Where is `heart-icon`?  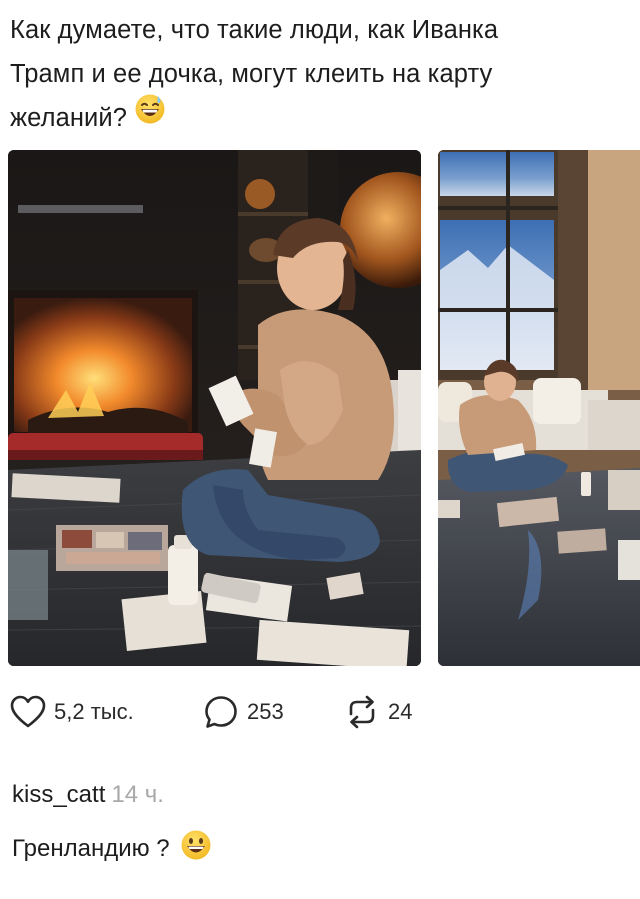
heart-icon is located at coordinates (28, 711).